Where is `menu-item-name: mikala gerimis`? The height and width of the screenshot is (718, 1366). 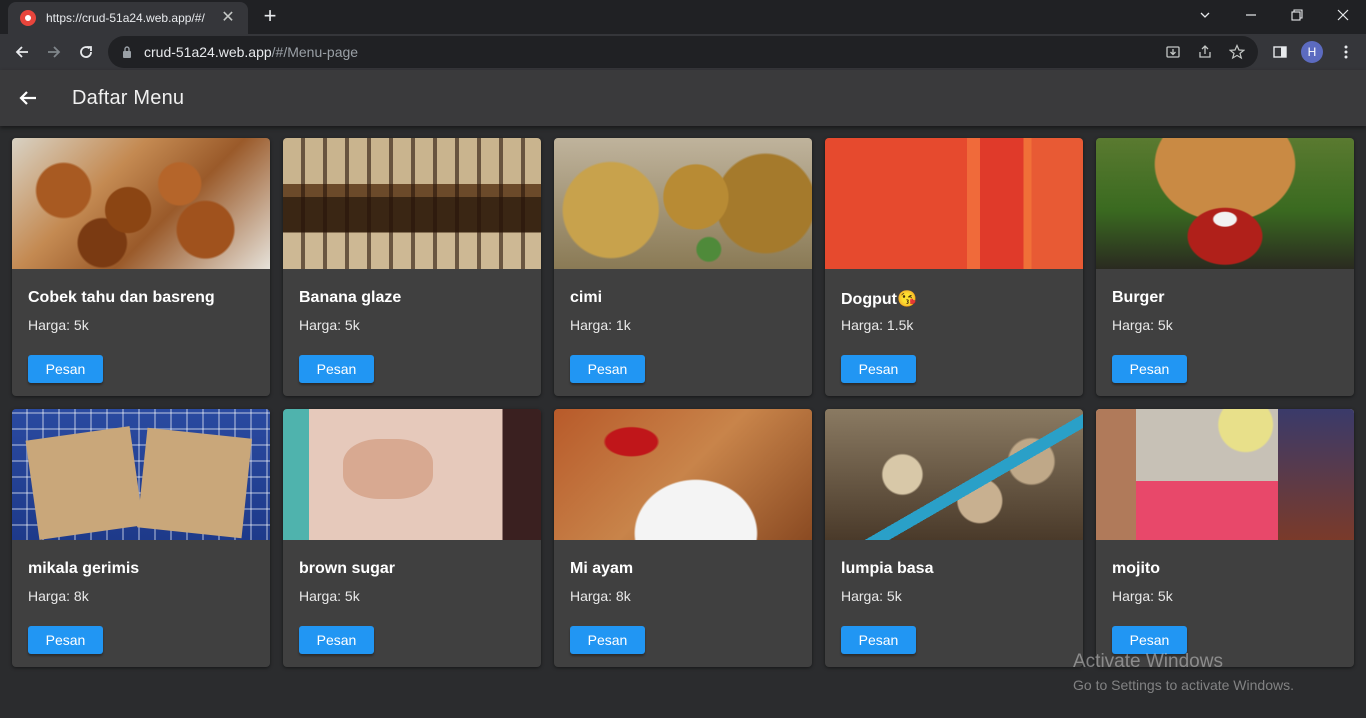 menu-item-name: mikala gerimis is located at coordinates (84, 568).